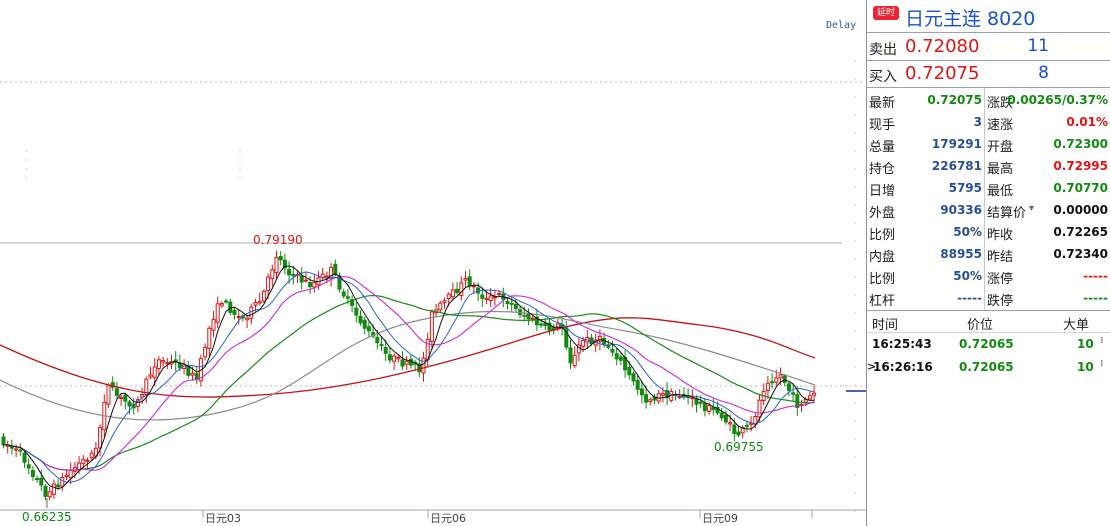 Image resolution: width=1110 pixels, height=526 pixels. I want to click on sell-label: 卖出, so click(883, 50).